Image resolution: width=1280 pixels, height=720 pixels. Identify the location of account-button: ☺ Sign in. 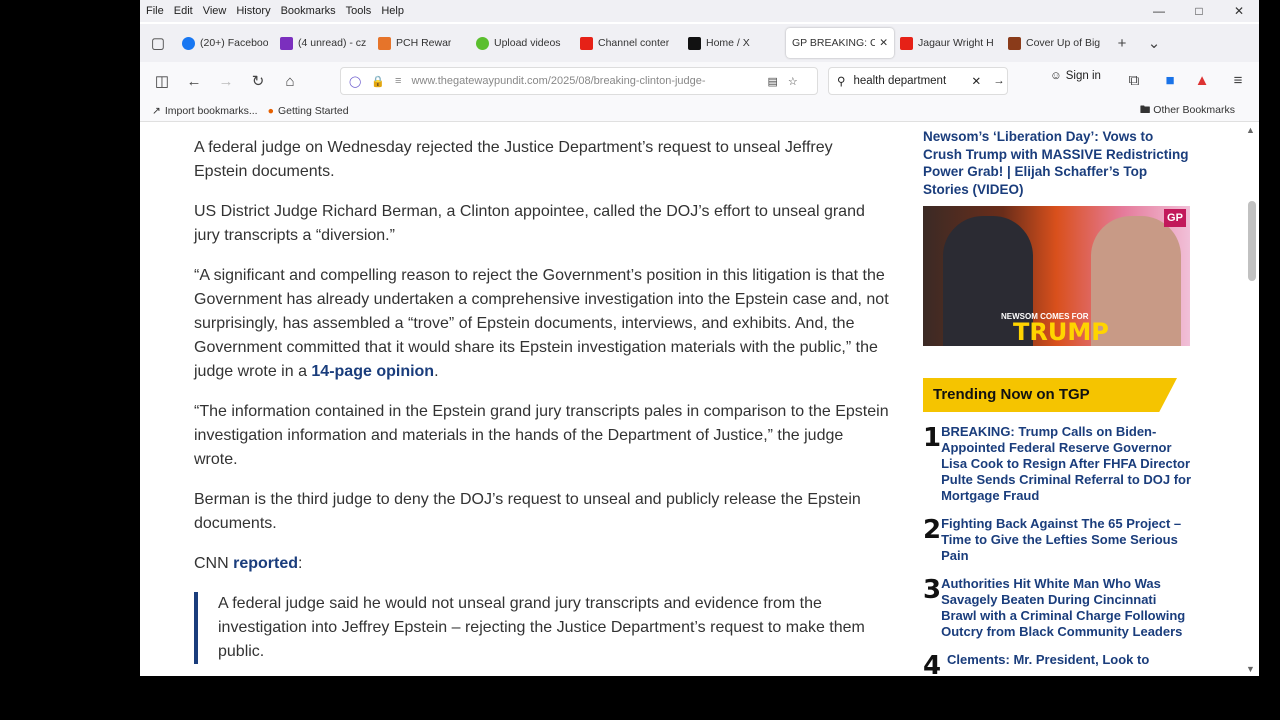
(1075, 76).